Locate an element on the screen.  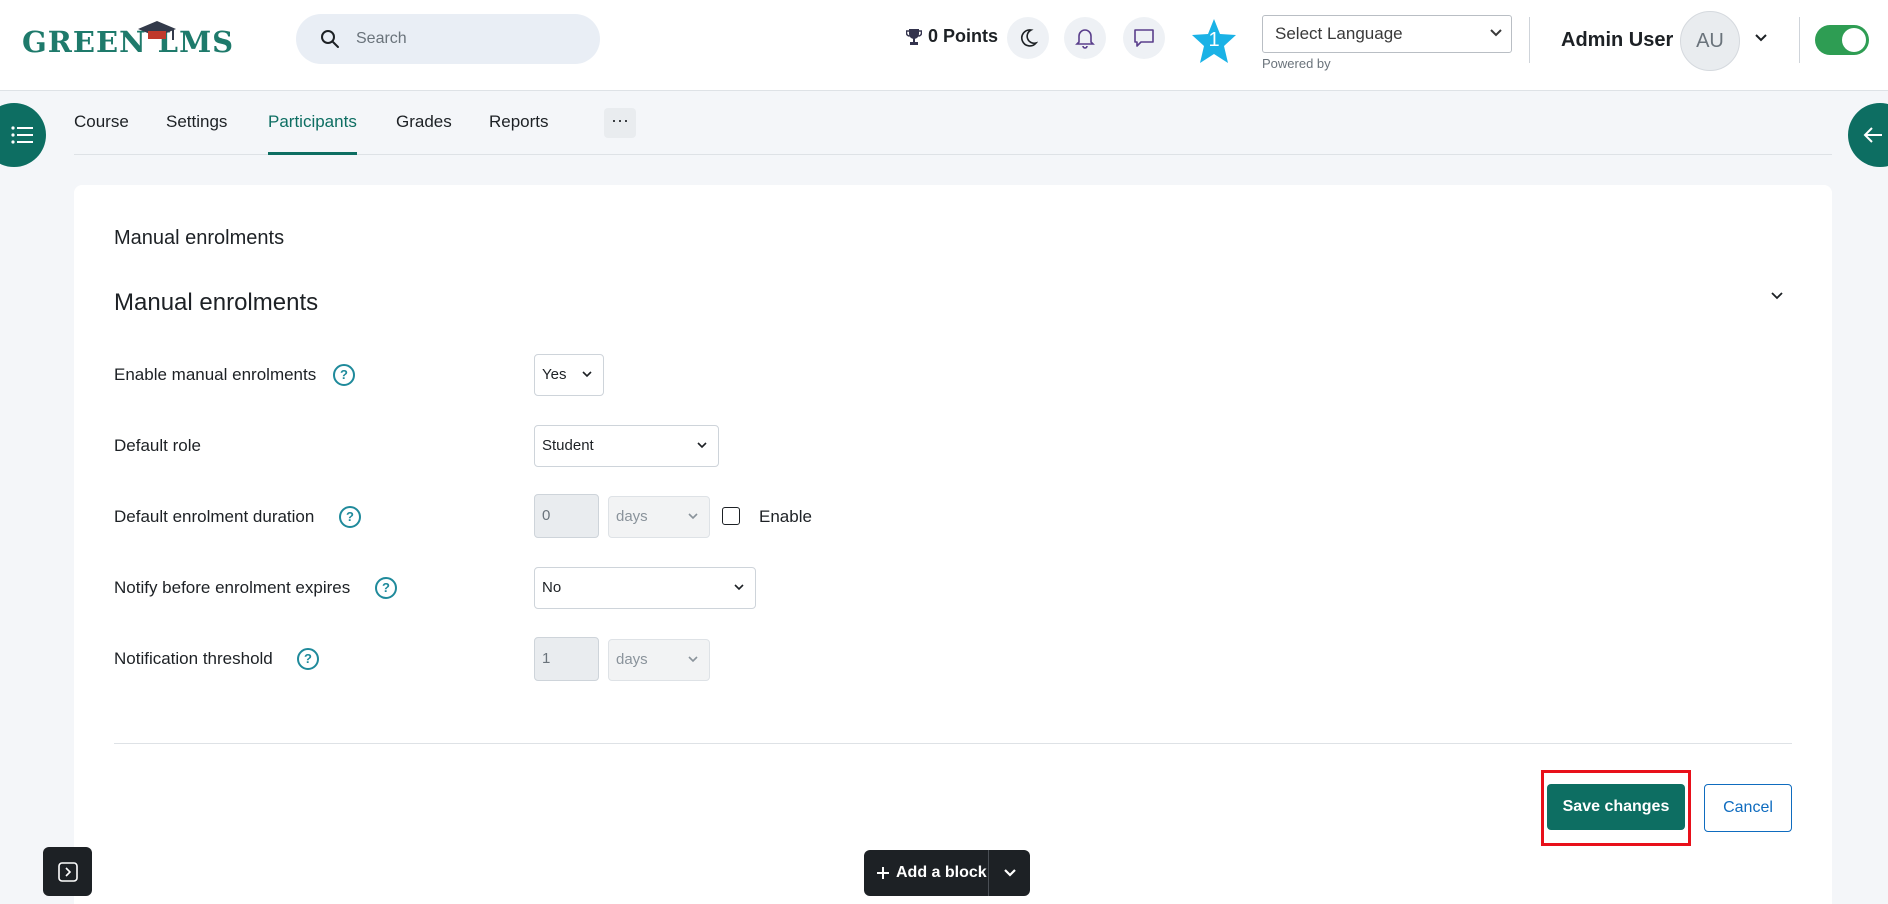
notify-label: Notify before enrolment expires is located at coordinates (232, 587).